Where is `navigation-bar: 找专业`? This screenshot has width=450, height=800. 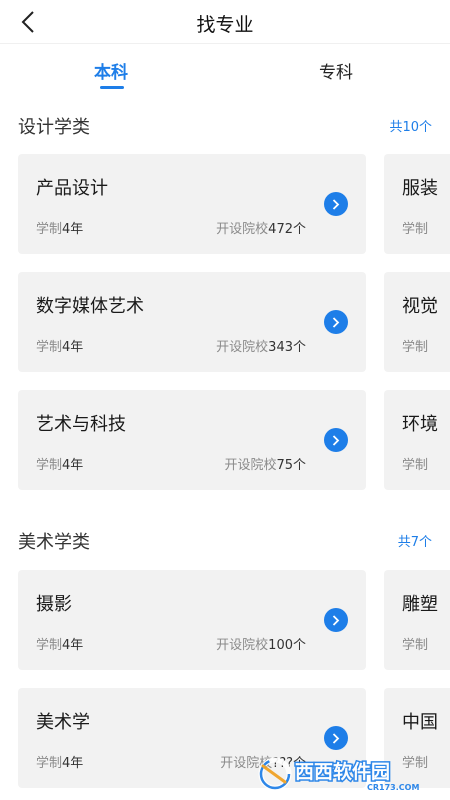 navigation-bar: 找专业 is located at coordinates (225, 22).